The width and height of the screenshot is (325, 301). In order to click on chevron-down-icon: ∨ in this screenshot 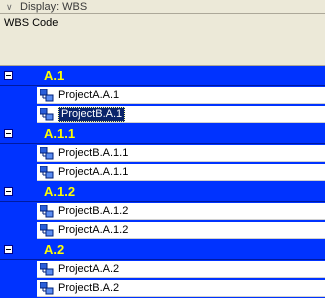, I will do `click(11, 7)`.